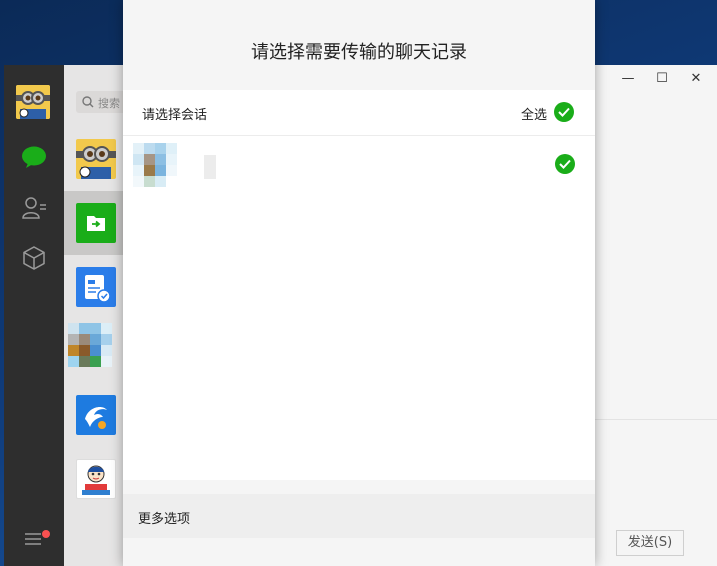 The image size is (717, 566). I want to click on send-button: 发送(S), so click(650, 543).